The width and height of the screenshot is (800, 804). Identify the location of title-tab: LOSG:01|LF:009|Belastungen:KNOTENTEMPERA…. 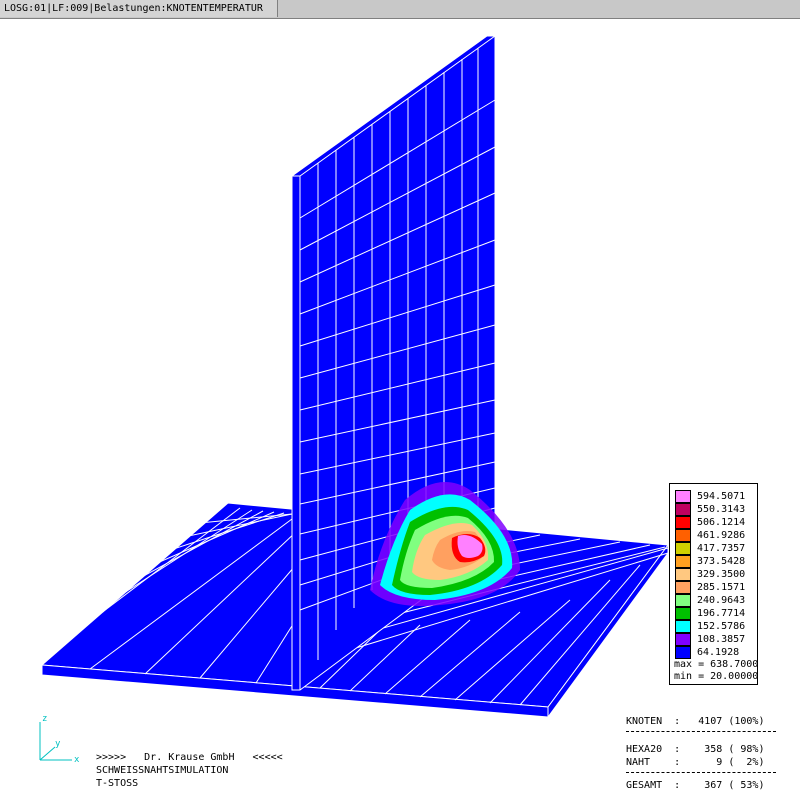
(139, 8).